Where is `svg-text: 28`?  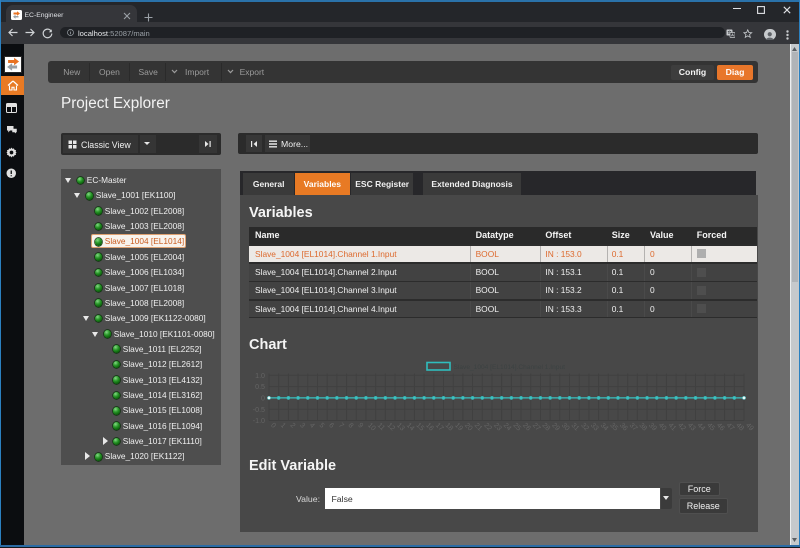
svg-text: 28 is located at coordinates (546, 426).